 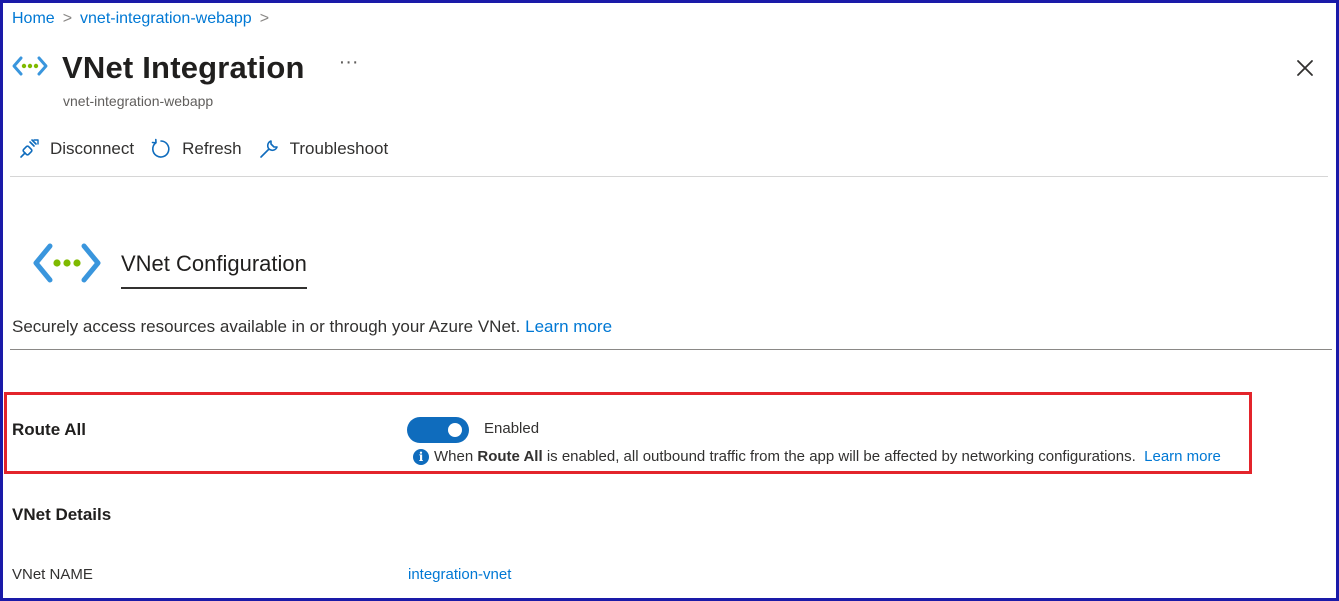 I want to click on troubleshoot-button: Troubleshoot, so click(x=323, y=149).